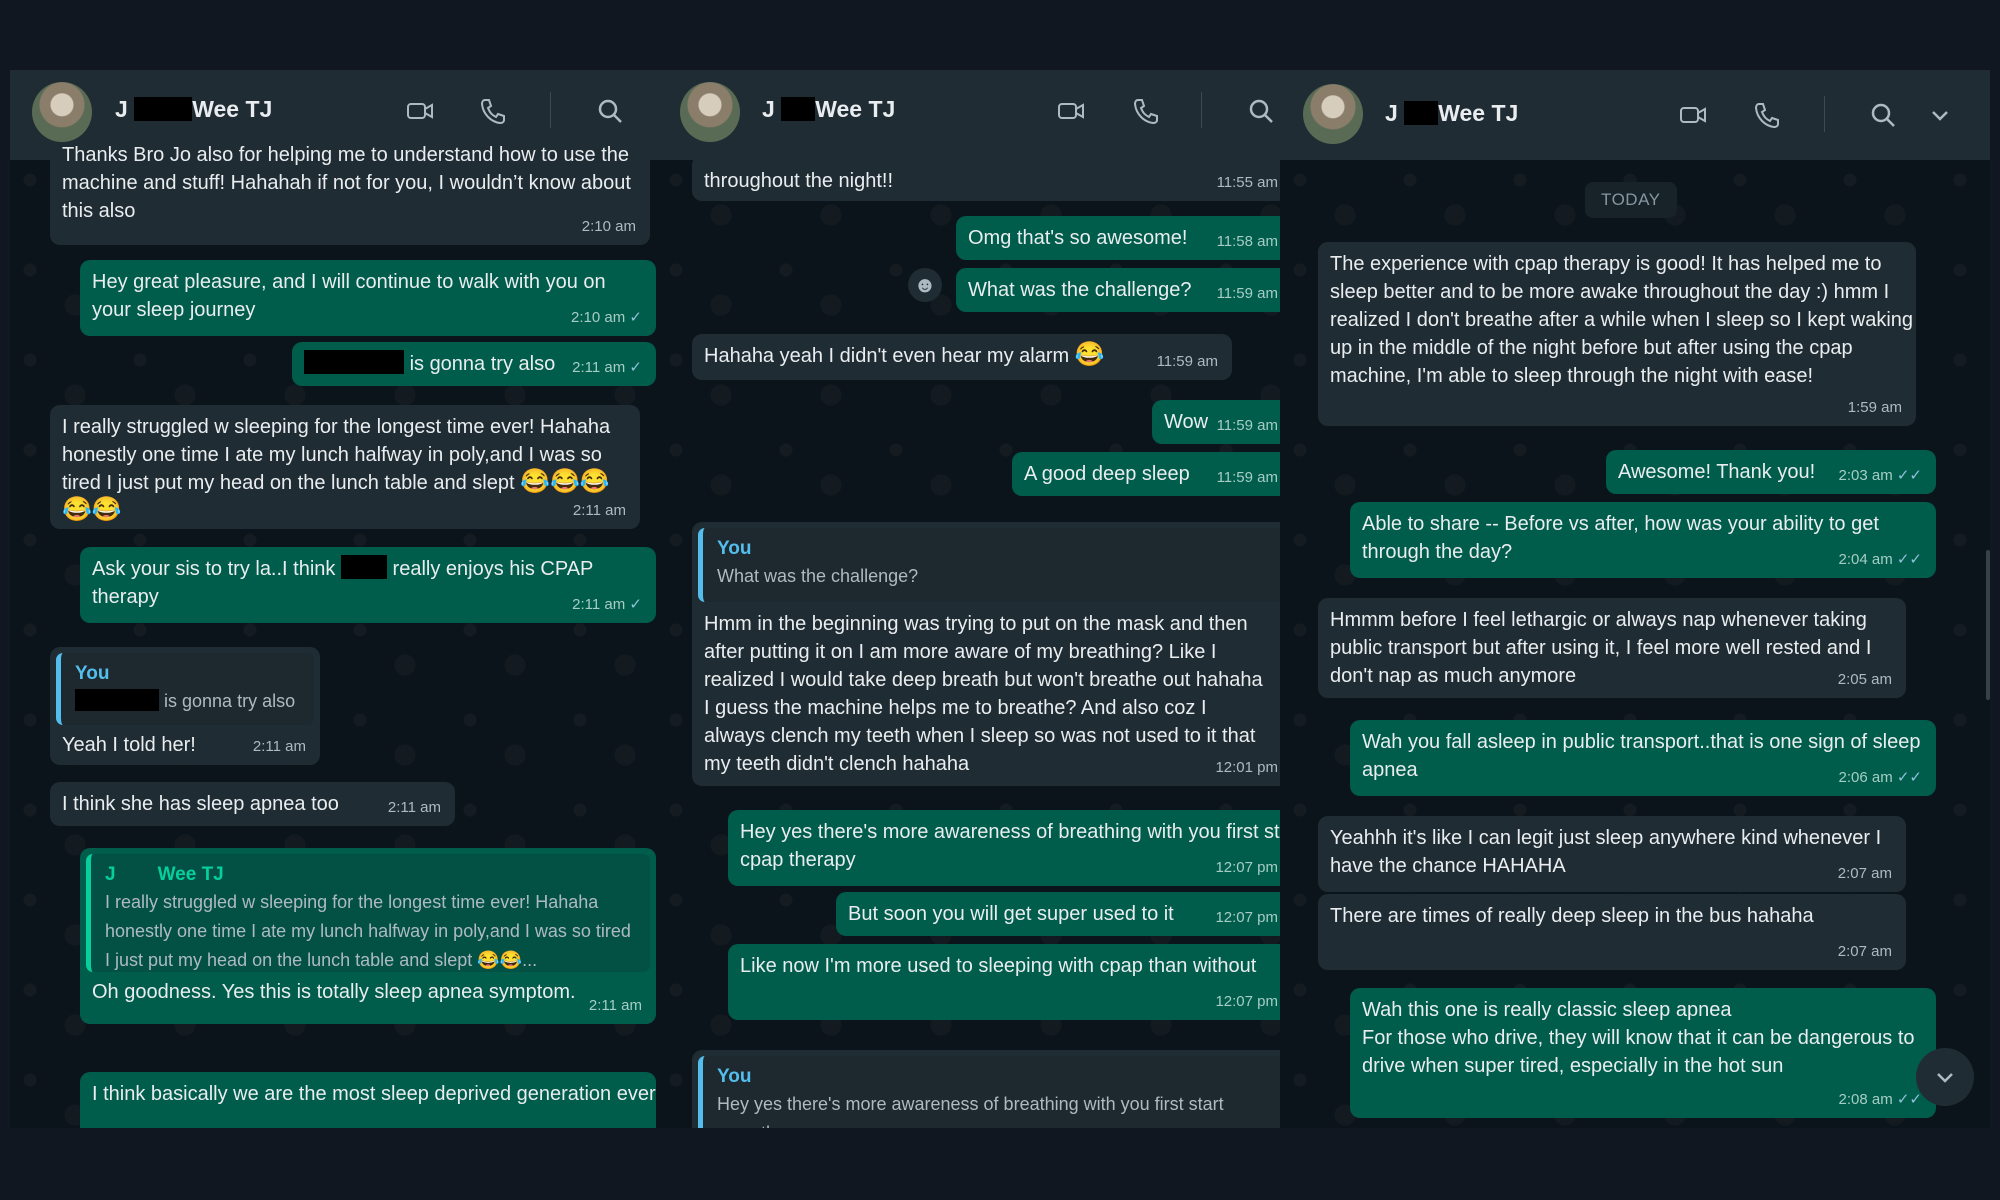 The height and width of the screenshot is (1200, 2000). Describe the element at coordinates (1631, 200) in the screenshot. I see `date-divider: TODAY` at that location.